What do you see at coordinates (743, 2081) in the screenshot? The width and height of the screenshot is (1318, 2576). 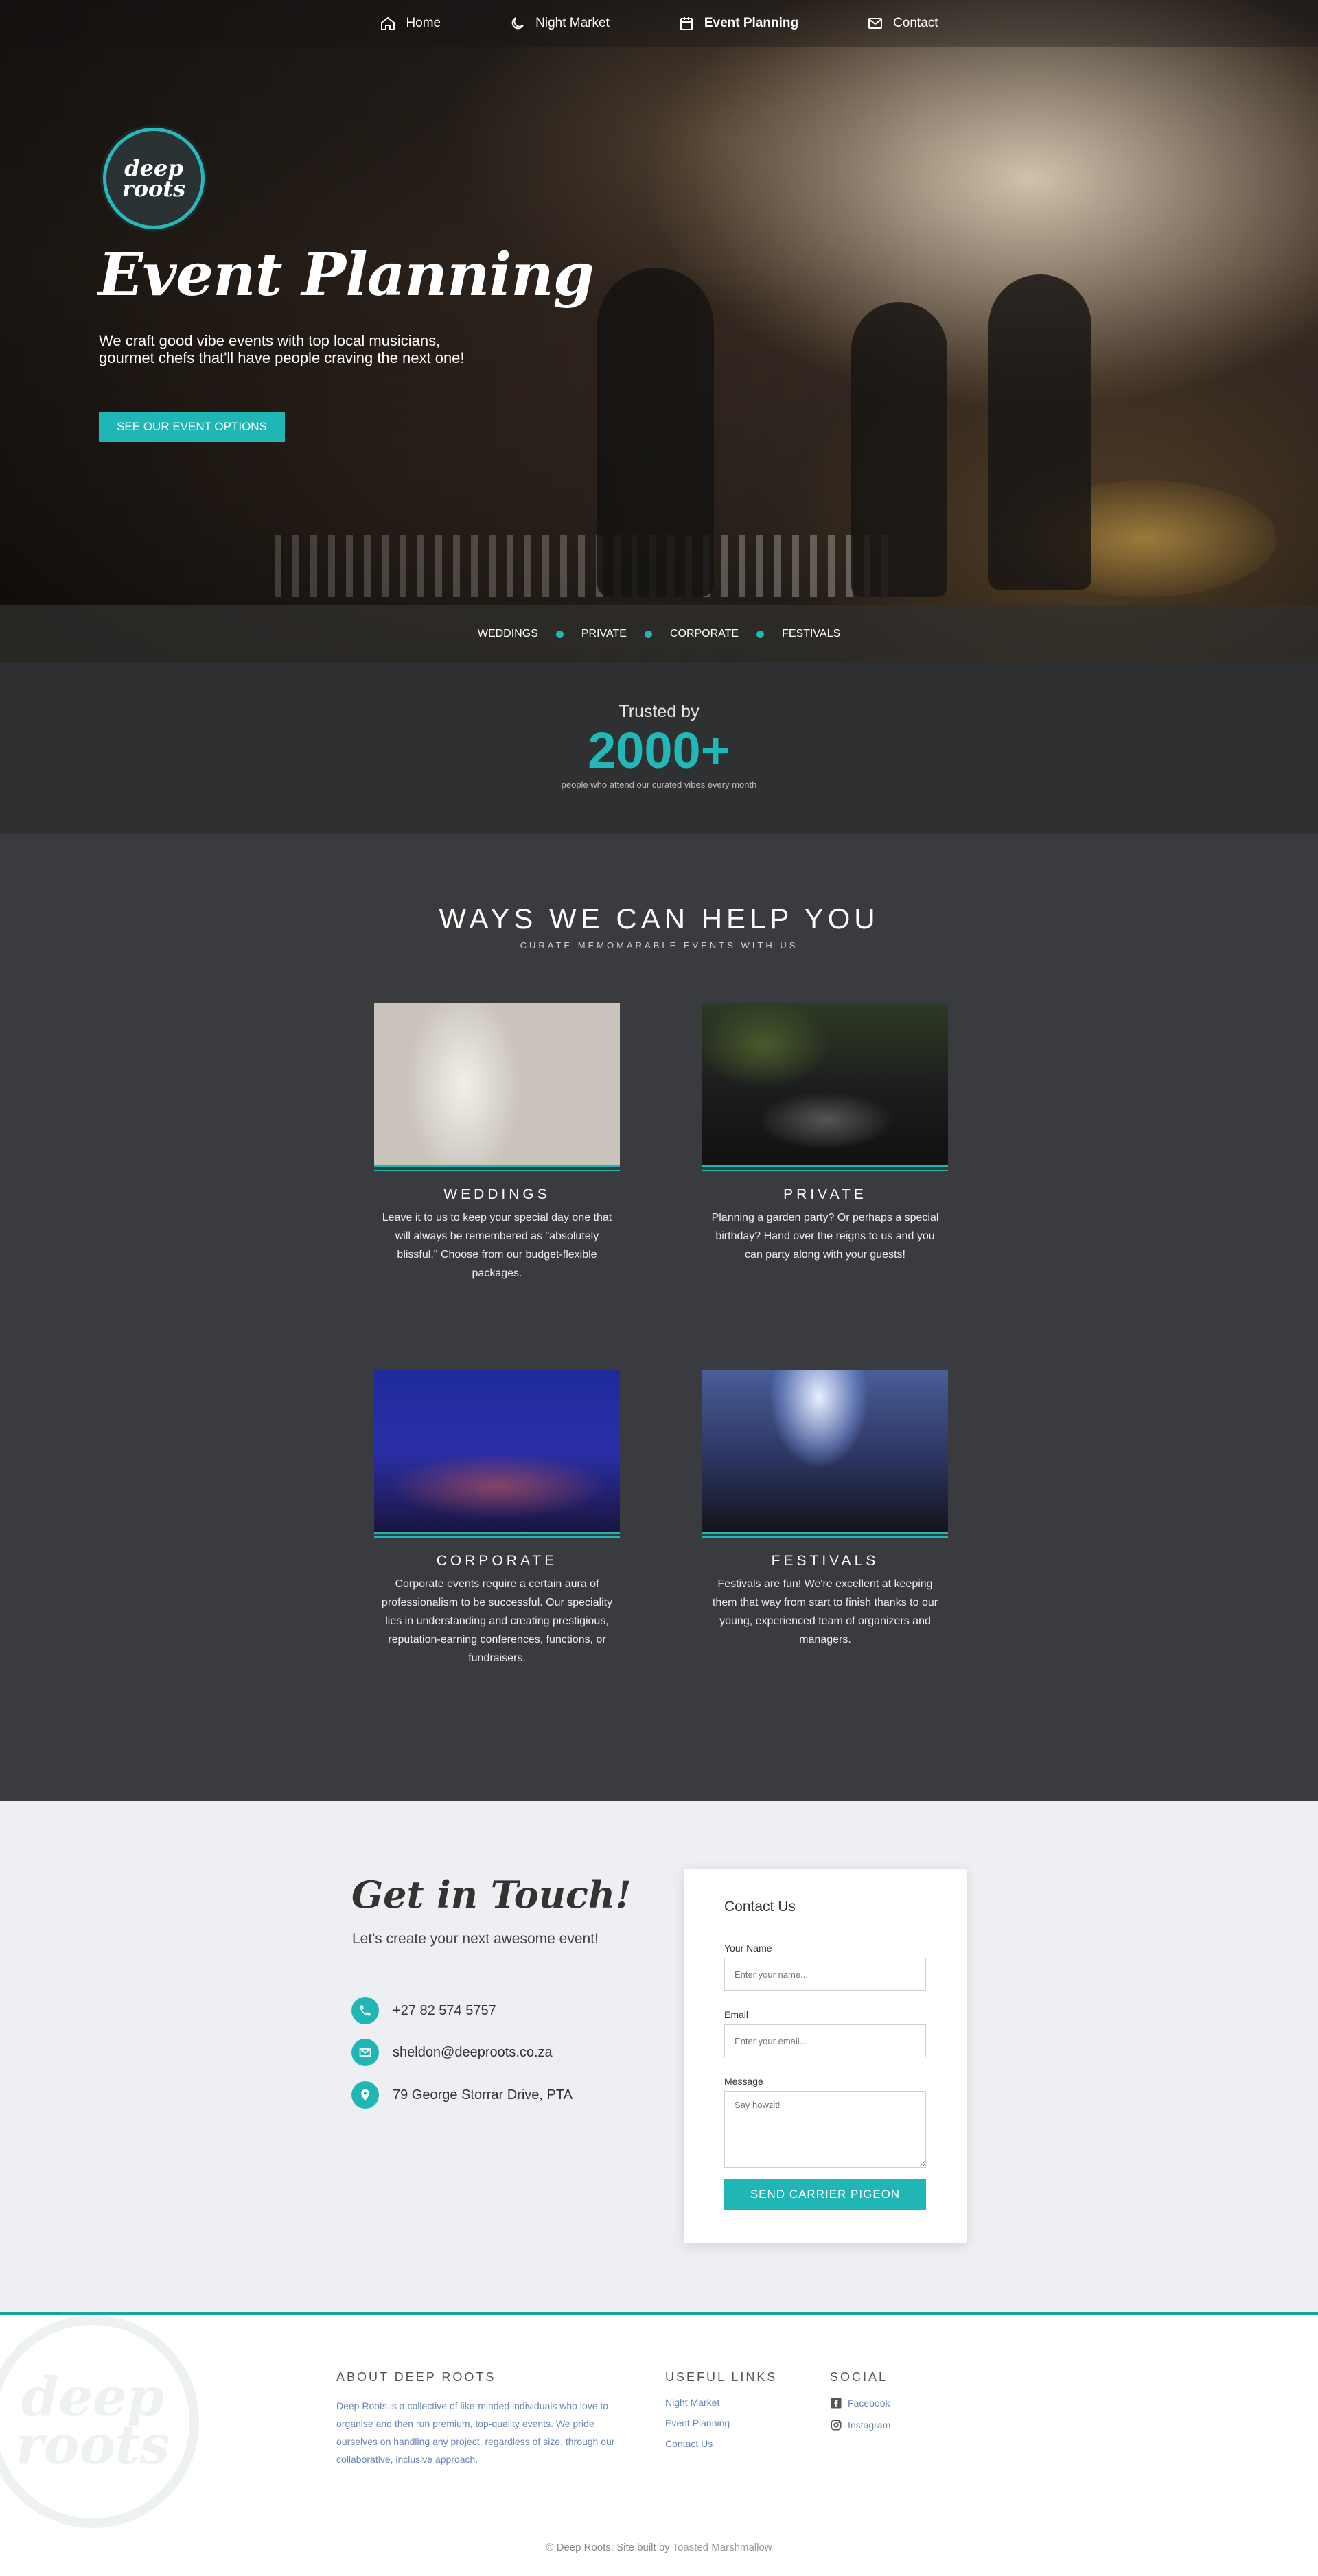 I see `message-label: Message` at bounding box center [743, 2081].